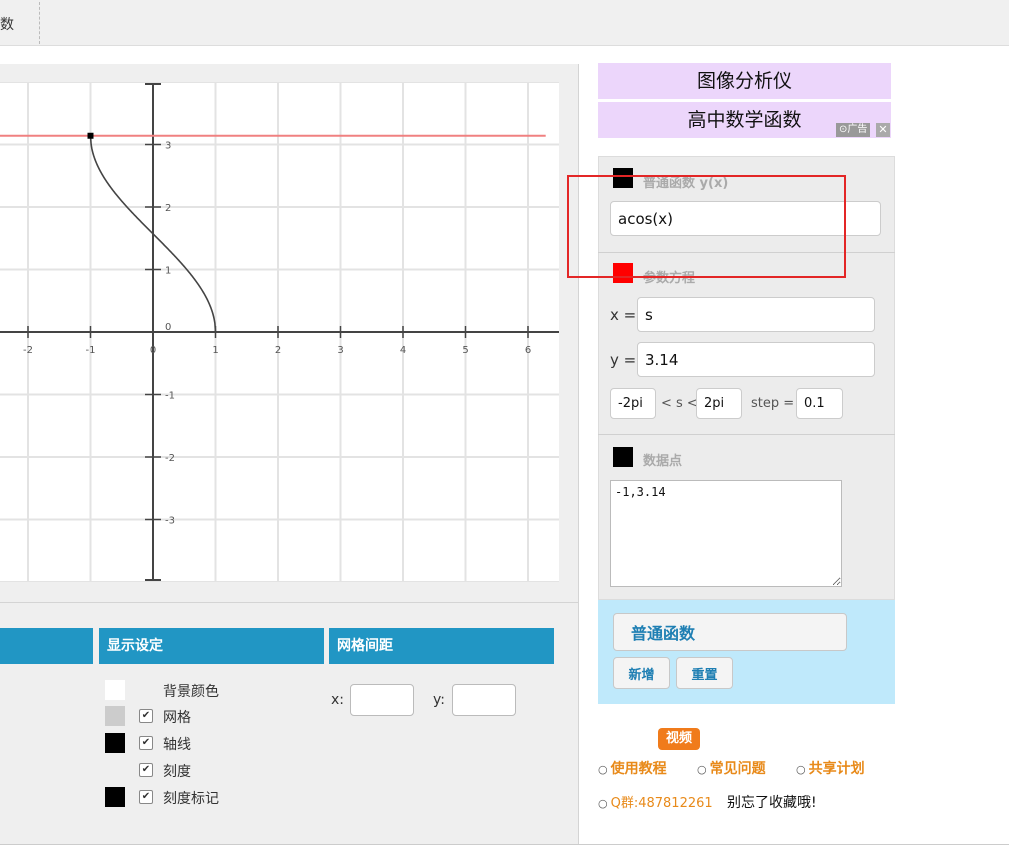  I want to click on ad-close-icon: ✕, so click(883, 130).